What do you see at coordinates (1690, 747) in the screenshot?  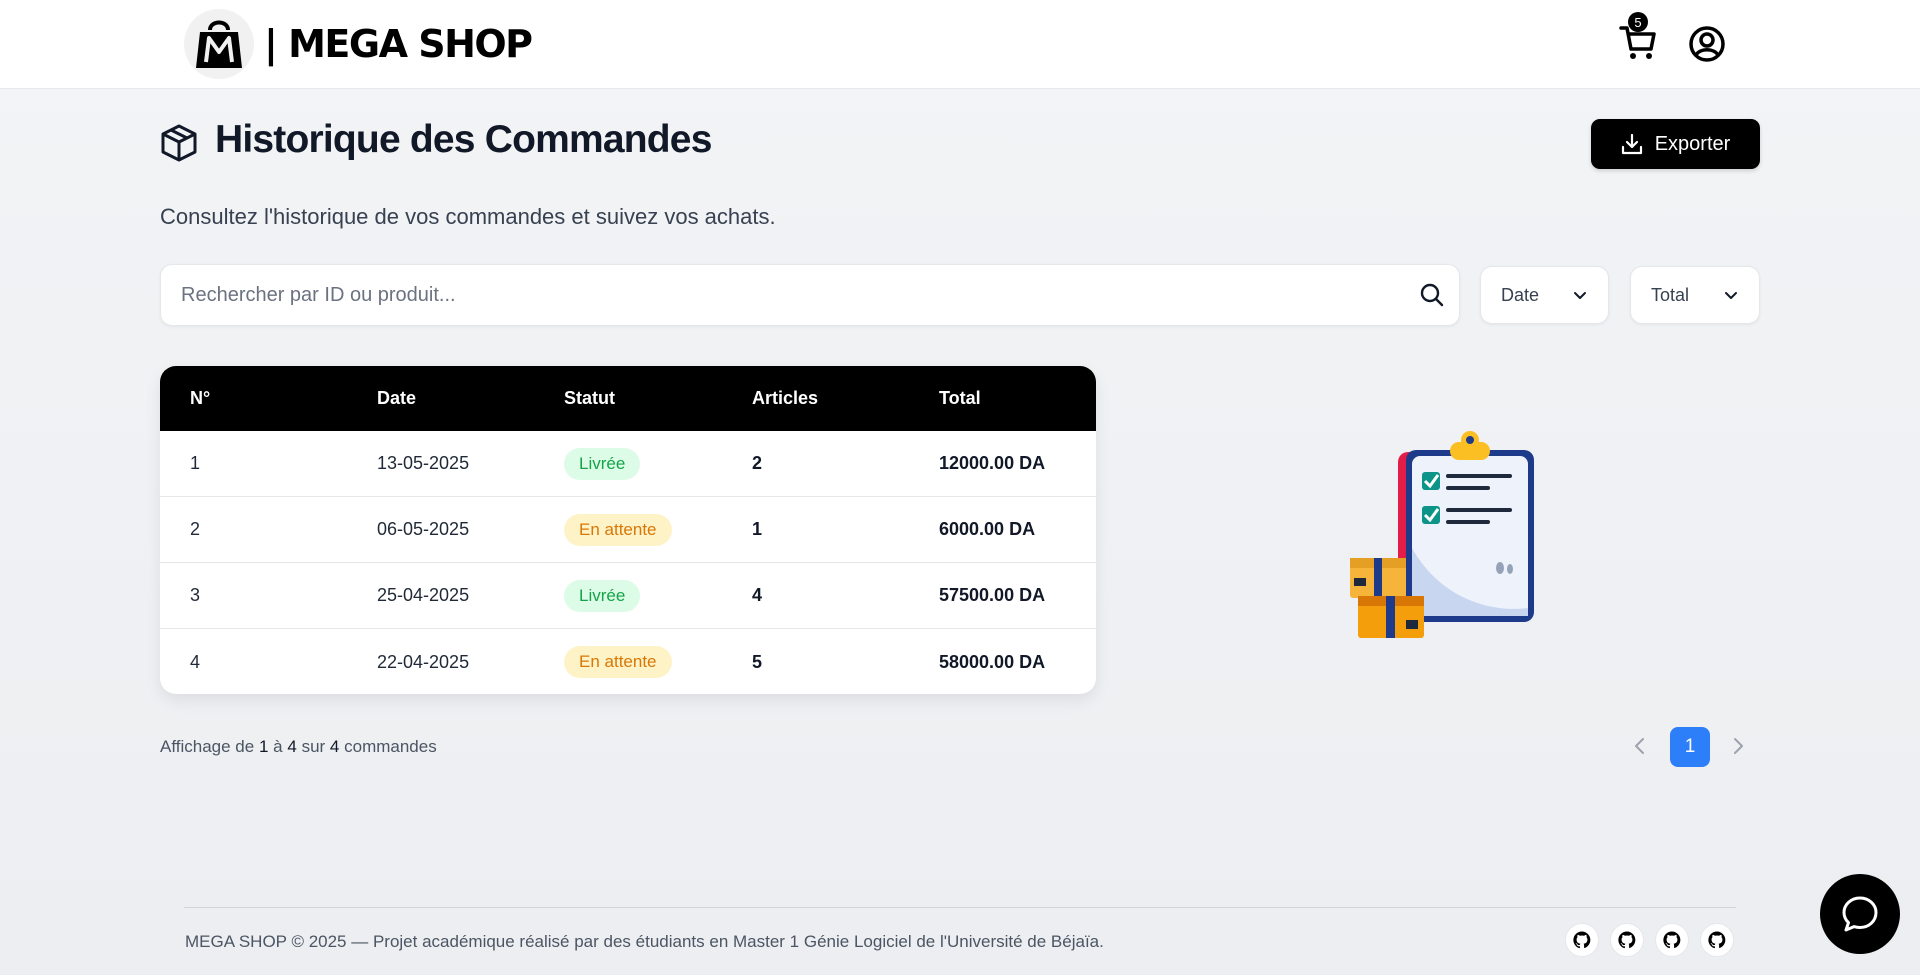 I see `page-button-current: 1` at bounding box center [1690, 747].